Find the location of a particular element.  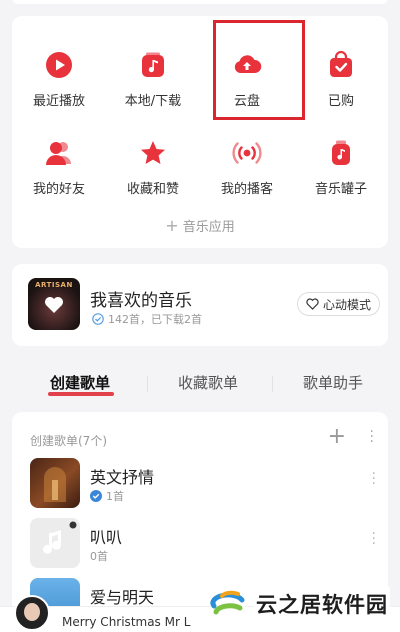

created-playlists-header: 创建歌单(7个) is located at coordinates (68, 441).